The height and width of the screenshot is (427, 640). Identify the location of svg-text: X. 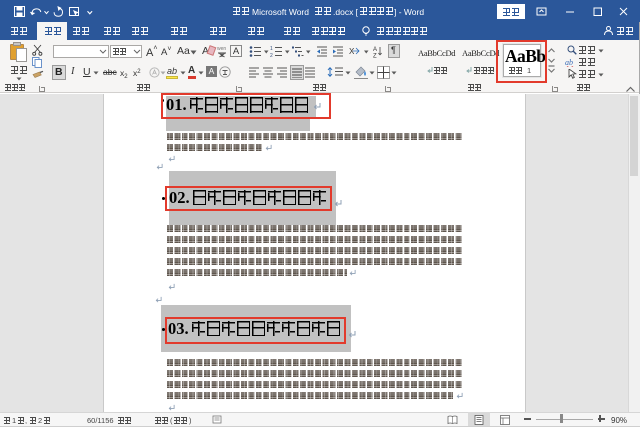
(352, 51).